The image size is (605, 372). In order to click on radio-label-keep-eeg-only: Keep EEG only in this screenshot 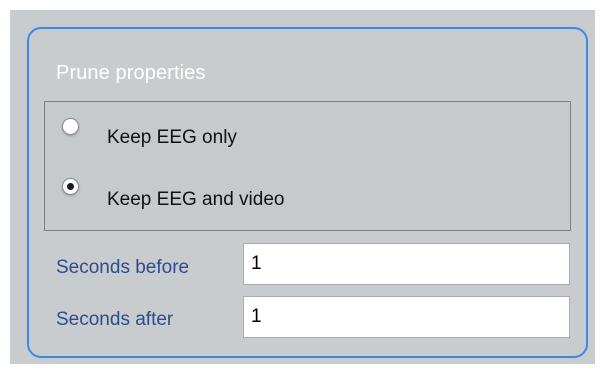, I will do `click(172, 138)`.